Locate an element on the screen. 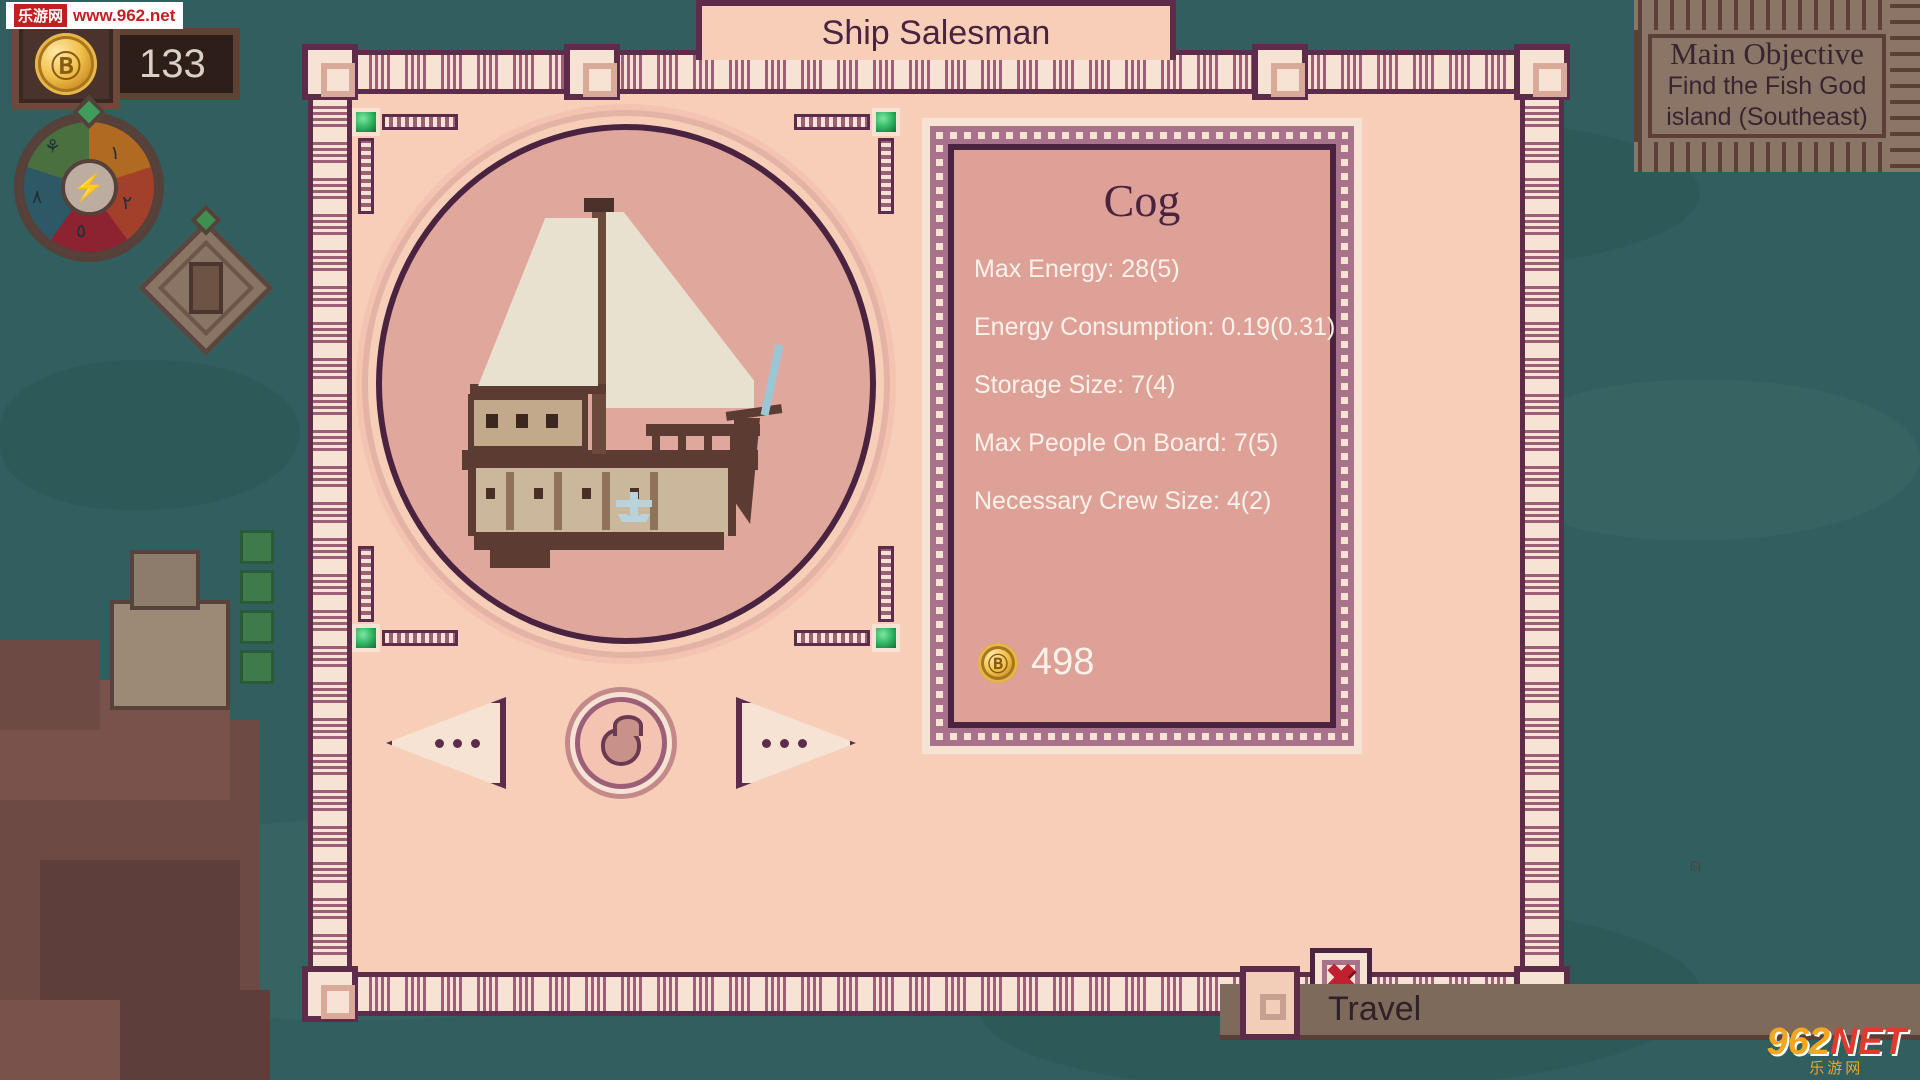 The image size is (1920, 1080). watermark-bottom: 962NET 乐游网 is located at coordinates (1836, 1049).